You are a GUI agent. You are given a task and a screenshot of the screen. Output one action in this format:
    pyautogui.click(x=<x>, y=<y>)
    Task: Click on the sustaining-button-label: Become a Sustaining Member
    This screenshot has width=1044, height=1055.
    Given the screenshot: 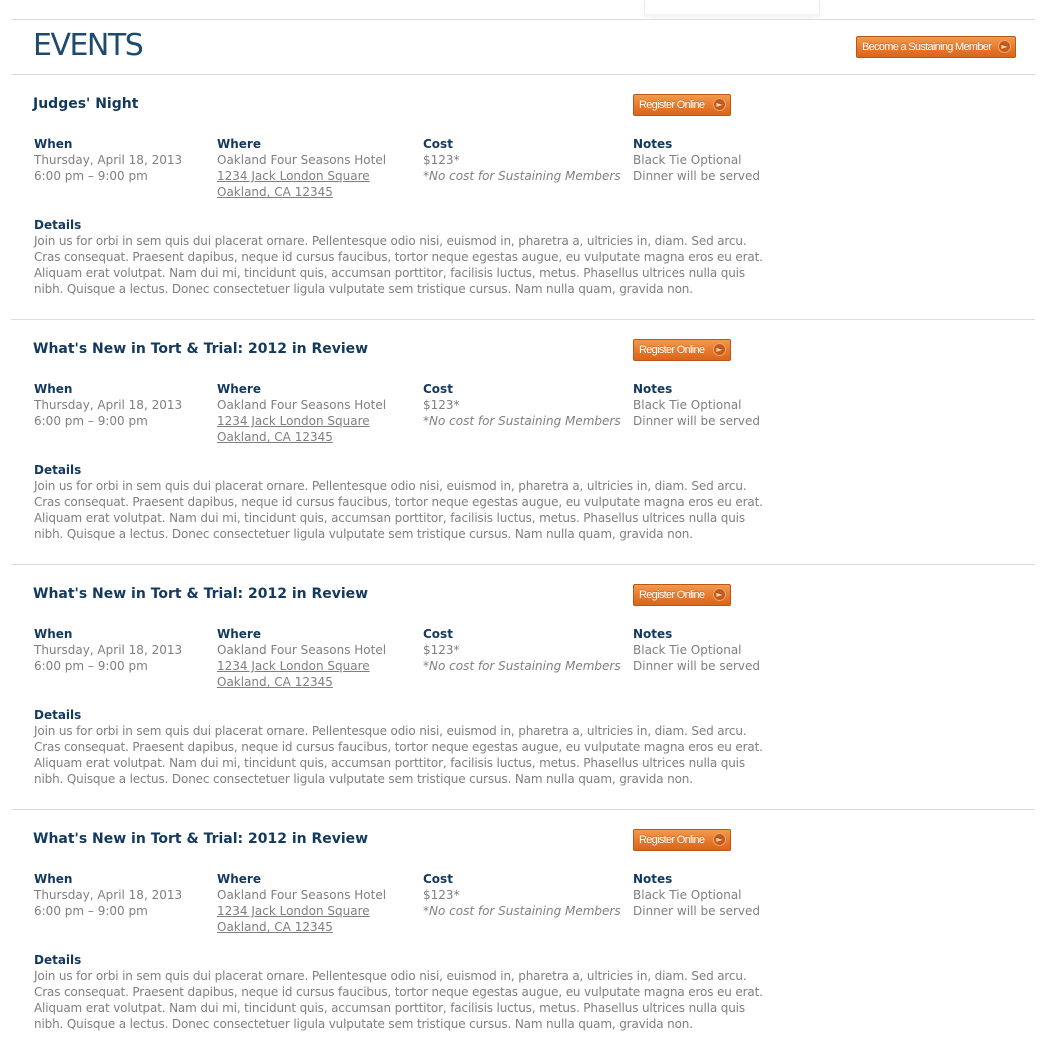 What is the action you would take?
    pyautogui.click(x=927, y=47)
    